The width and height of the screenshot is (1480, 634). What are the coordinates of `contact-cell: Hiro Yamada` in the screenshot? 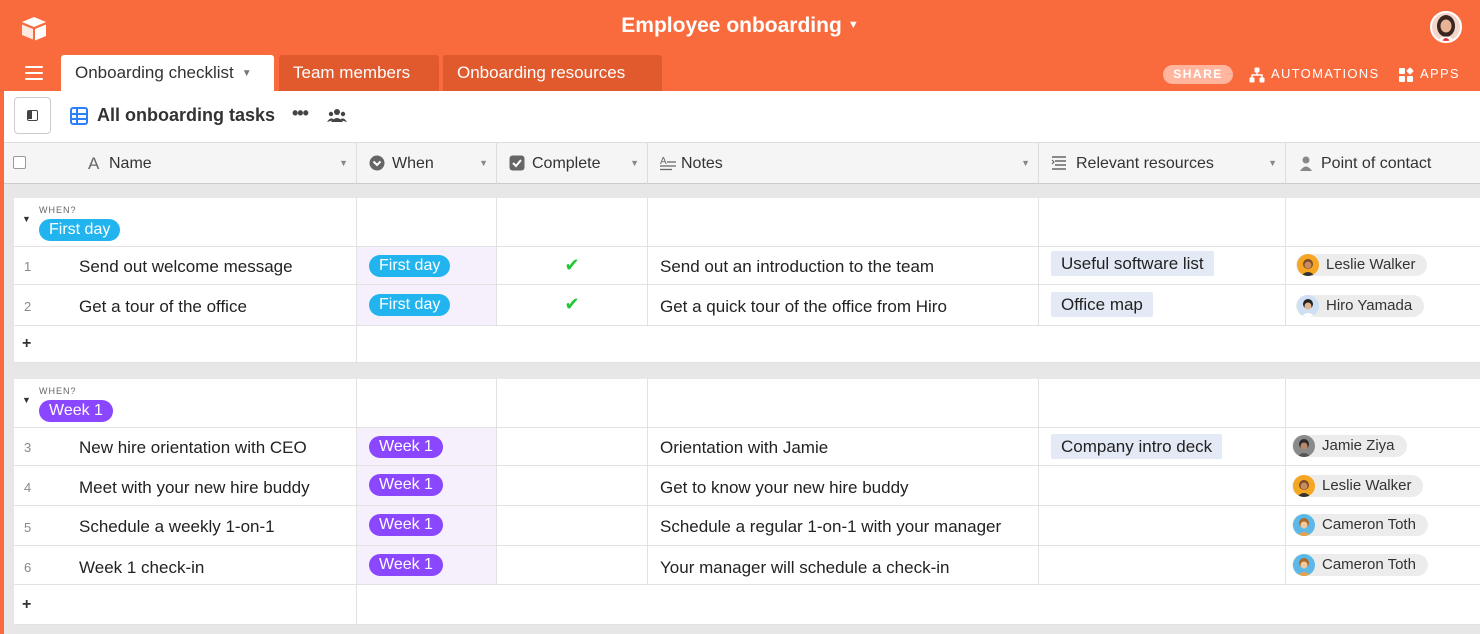 It's located at (1383, 305).